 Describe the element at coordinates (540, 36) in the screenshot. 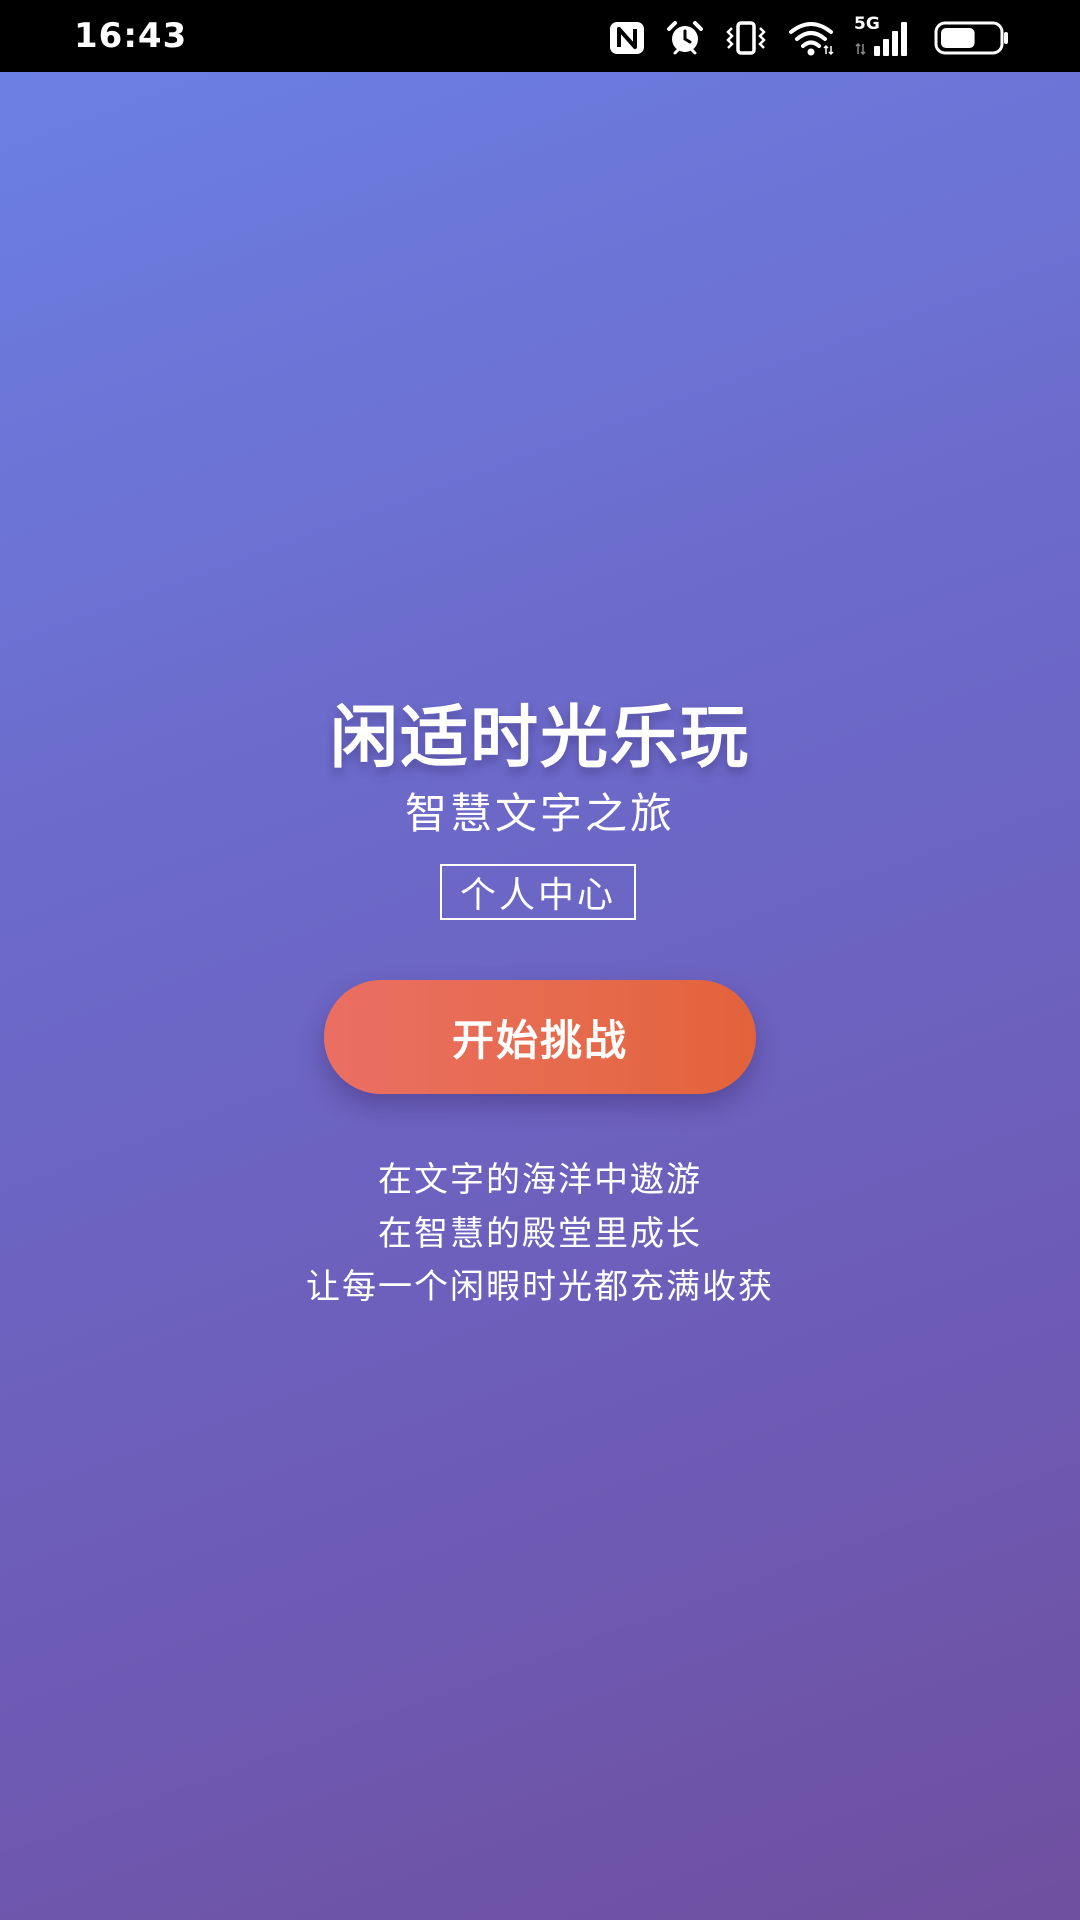

I see `status-bar: 16:43 5G` at that location.